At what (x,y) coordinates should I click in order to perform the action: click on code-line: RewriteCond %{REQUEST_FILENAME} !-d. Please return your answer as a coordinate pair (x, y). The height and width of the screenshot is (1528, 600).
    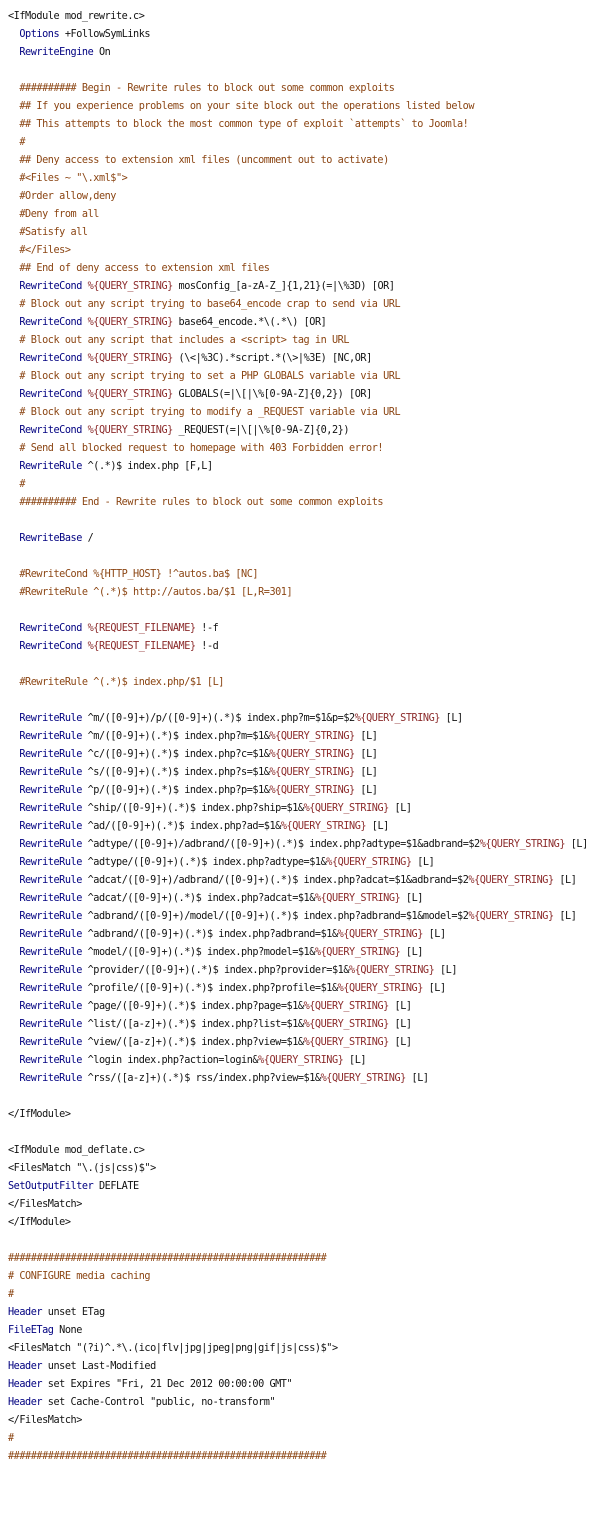
    Looking at the image, I should click on (119, 646).